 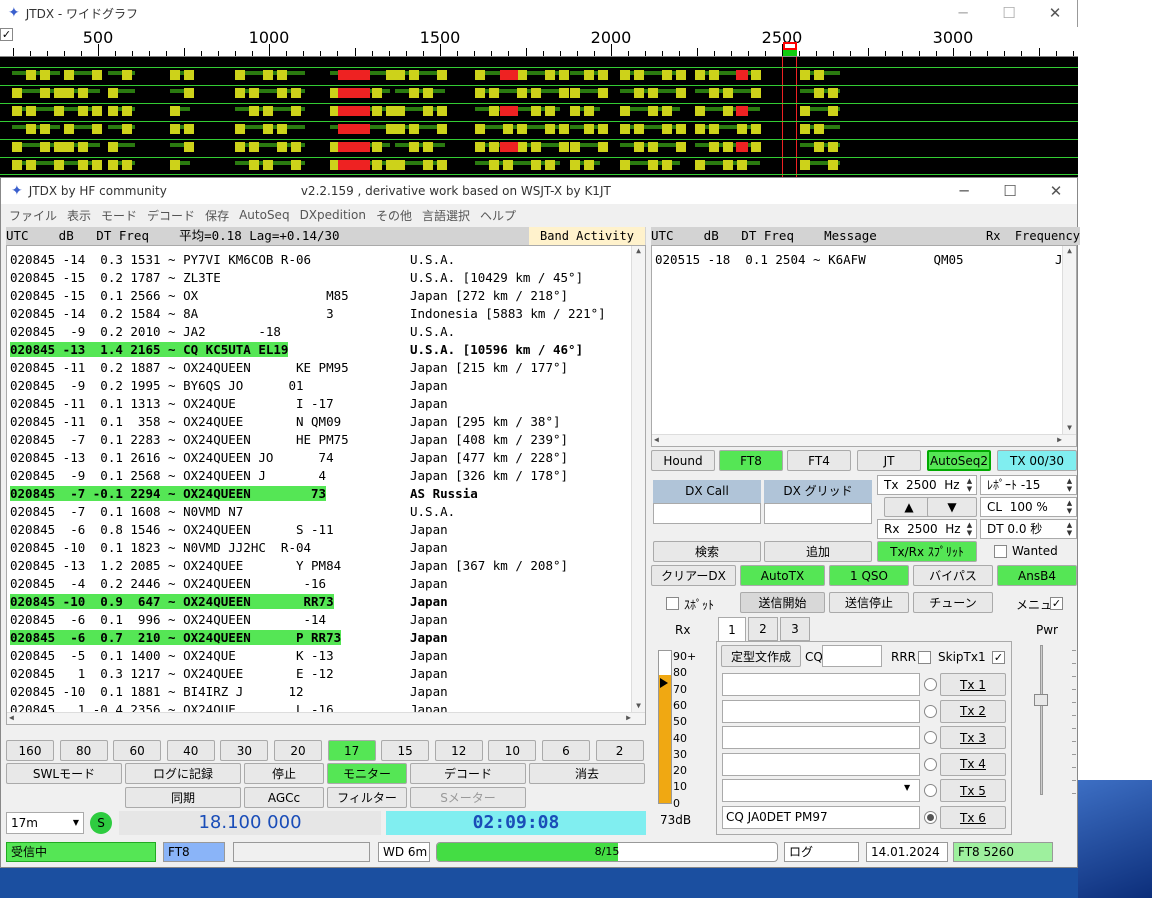 What do you see at coordinates (973, 764) in the screenshot?
I see `tx4-button: Tx 4` at bounding box center [973, 764].